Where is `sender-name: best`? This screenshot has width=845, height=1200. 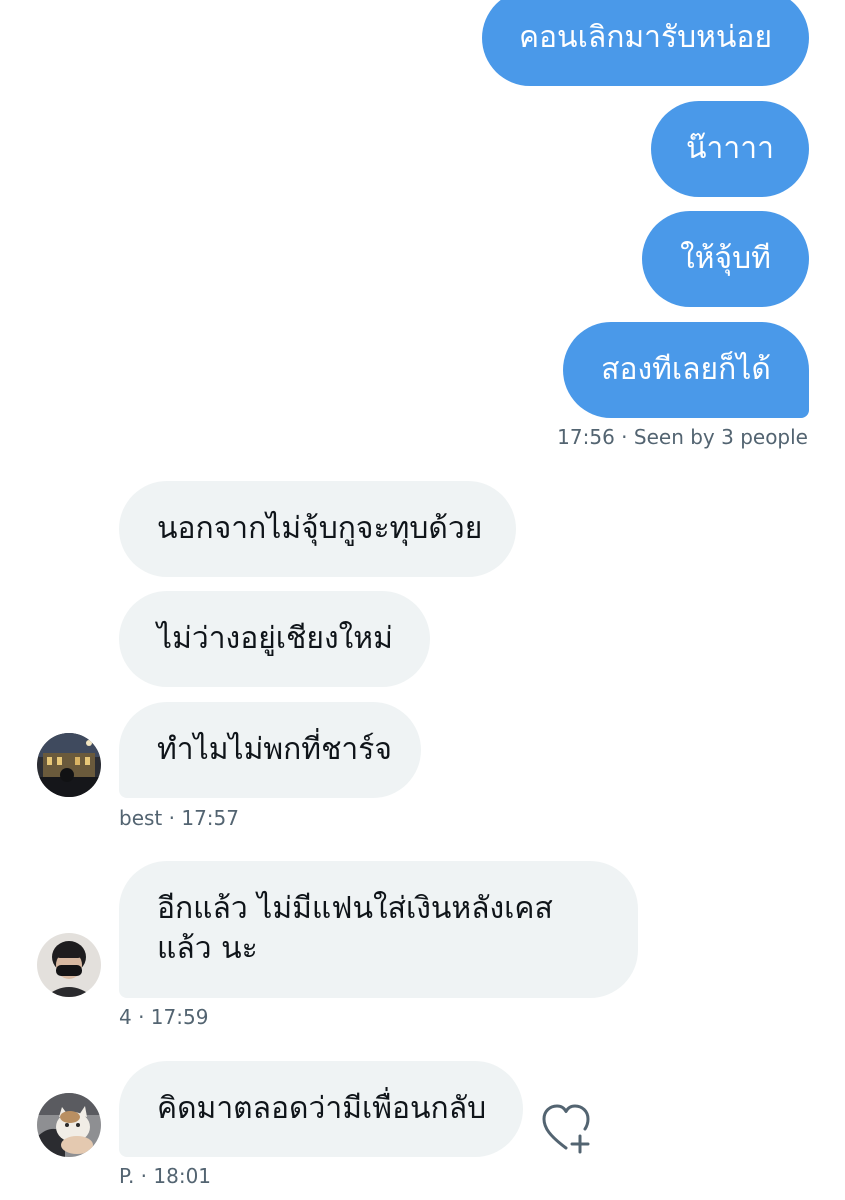 sender-name: best is located at coordinates (140, 818).